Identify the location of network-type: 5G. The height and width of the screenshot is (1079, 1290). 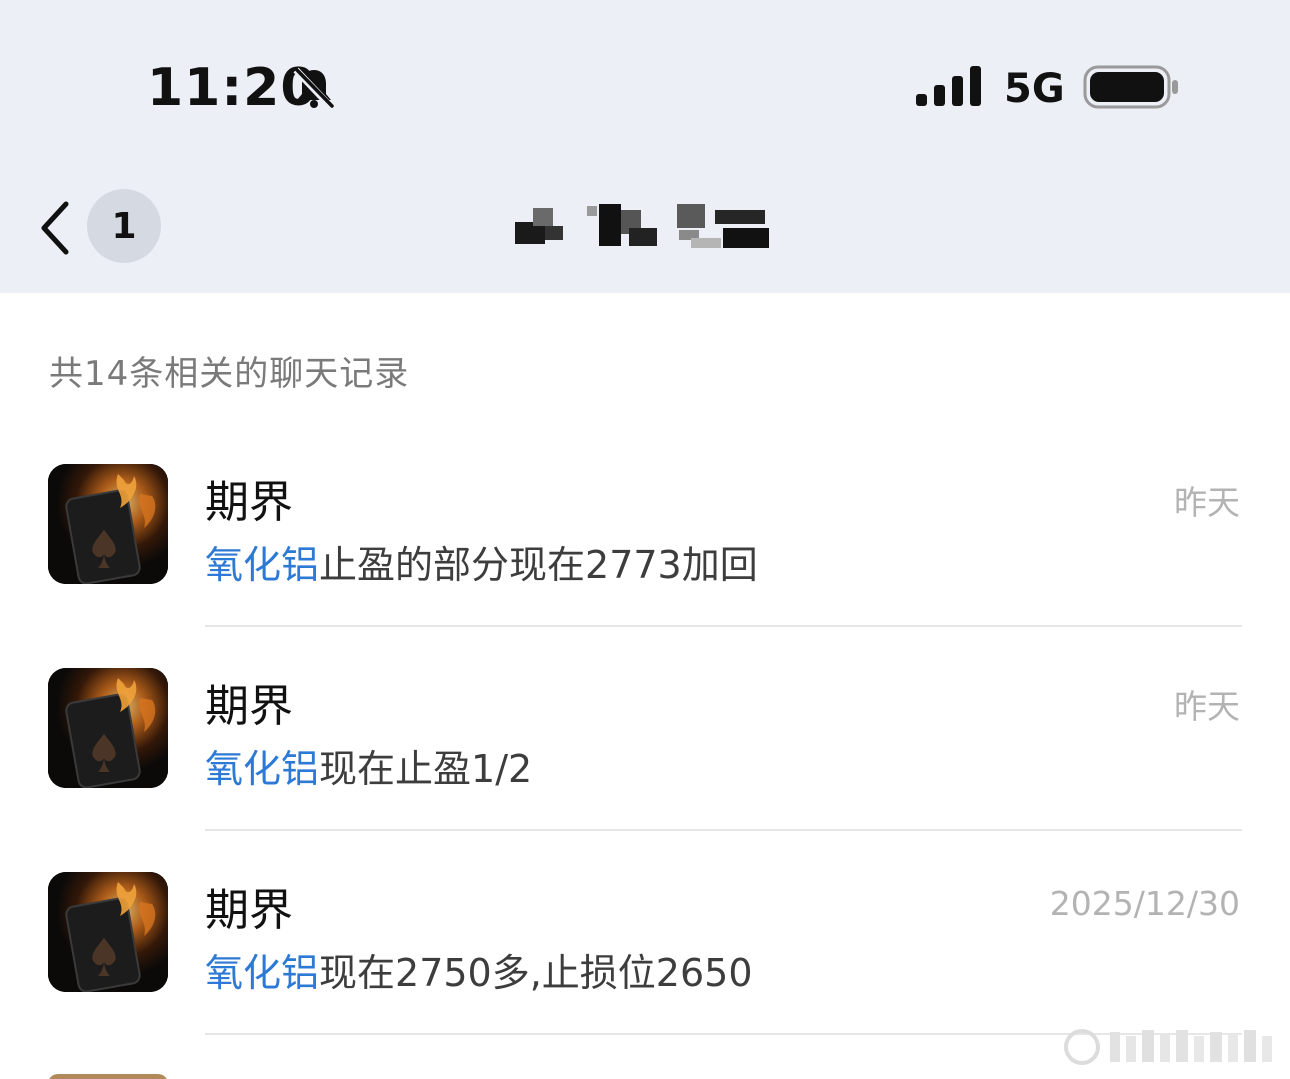
(1034, 89).